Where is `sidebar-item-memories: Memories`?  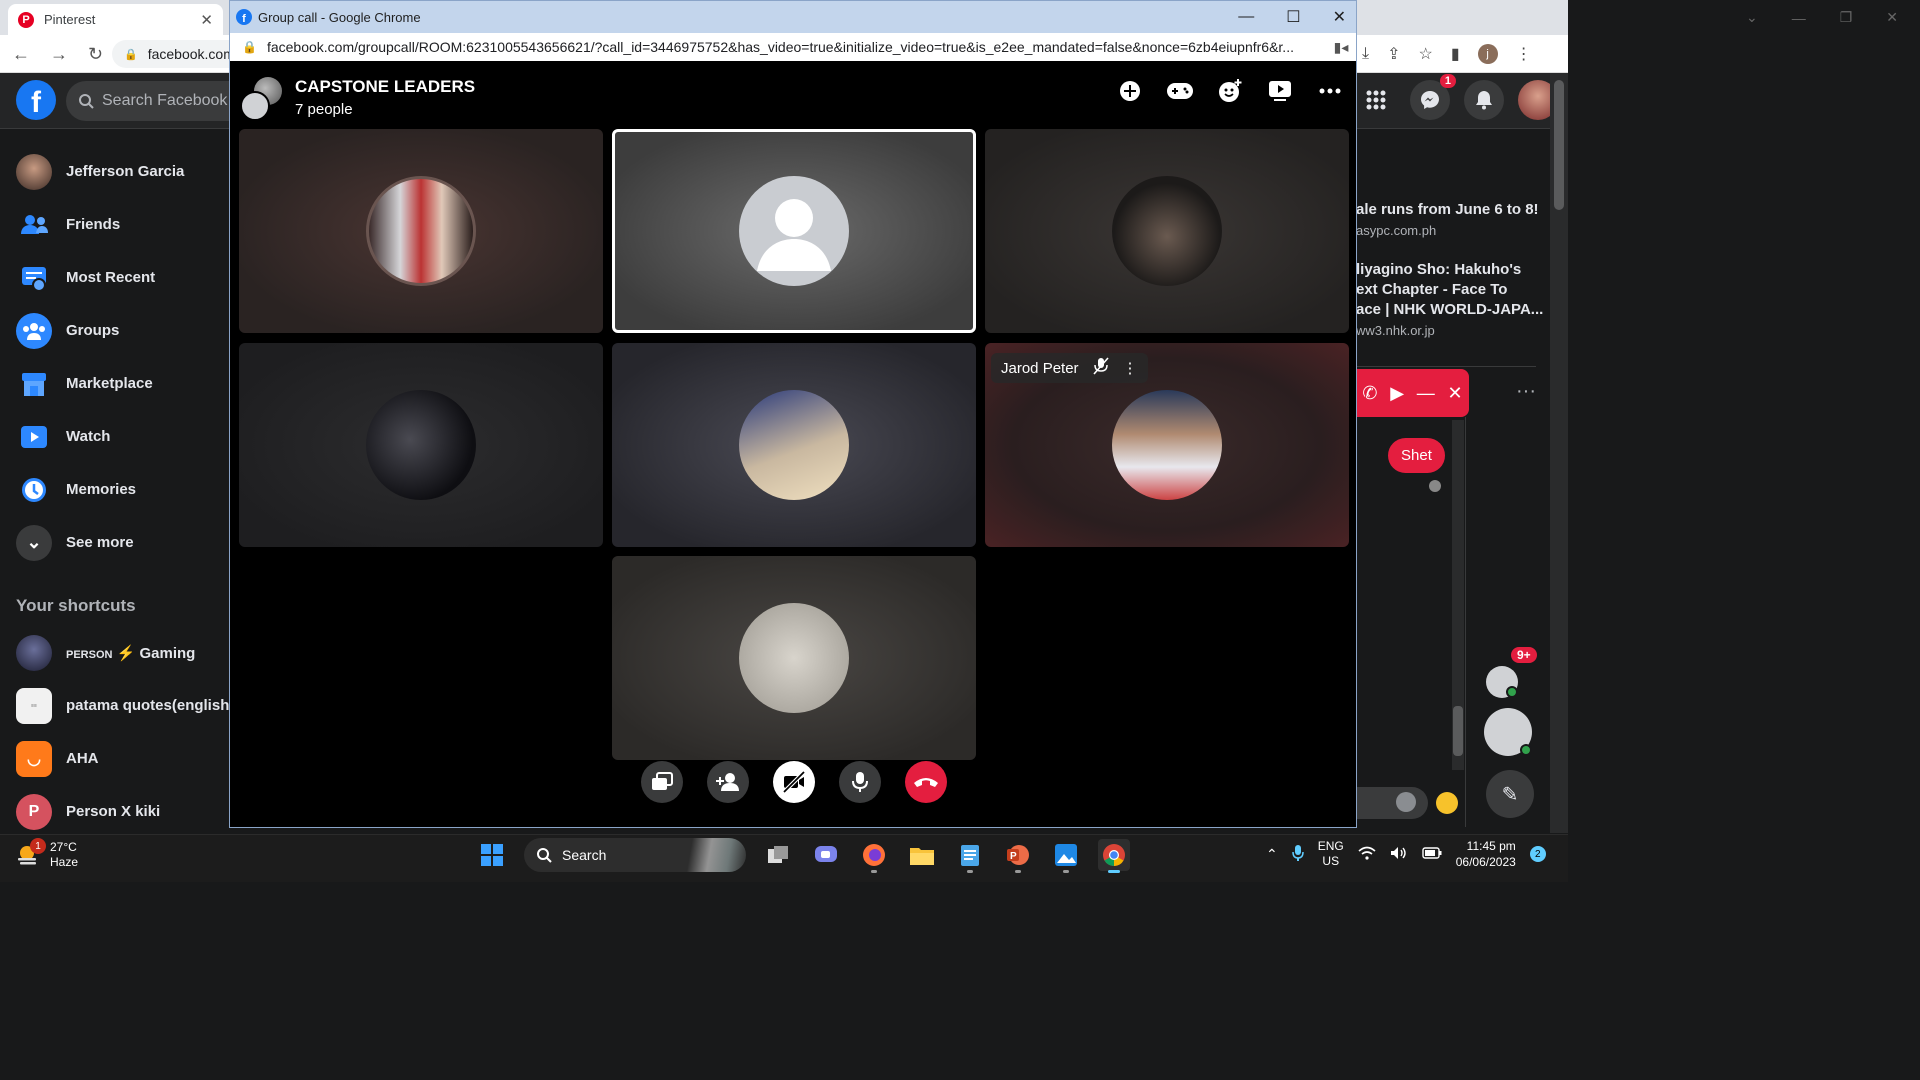
sidebar-item-memories: Memories is located at coordinates (115, 489).